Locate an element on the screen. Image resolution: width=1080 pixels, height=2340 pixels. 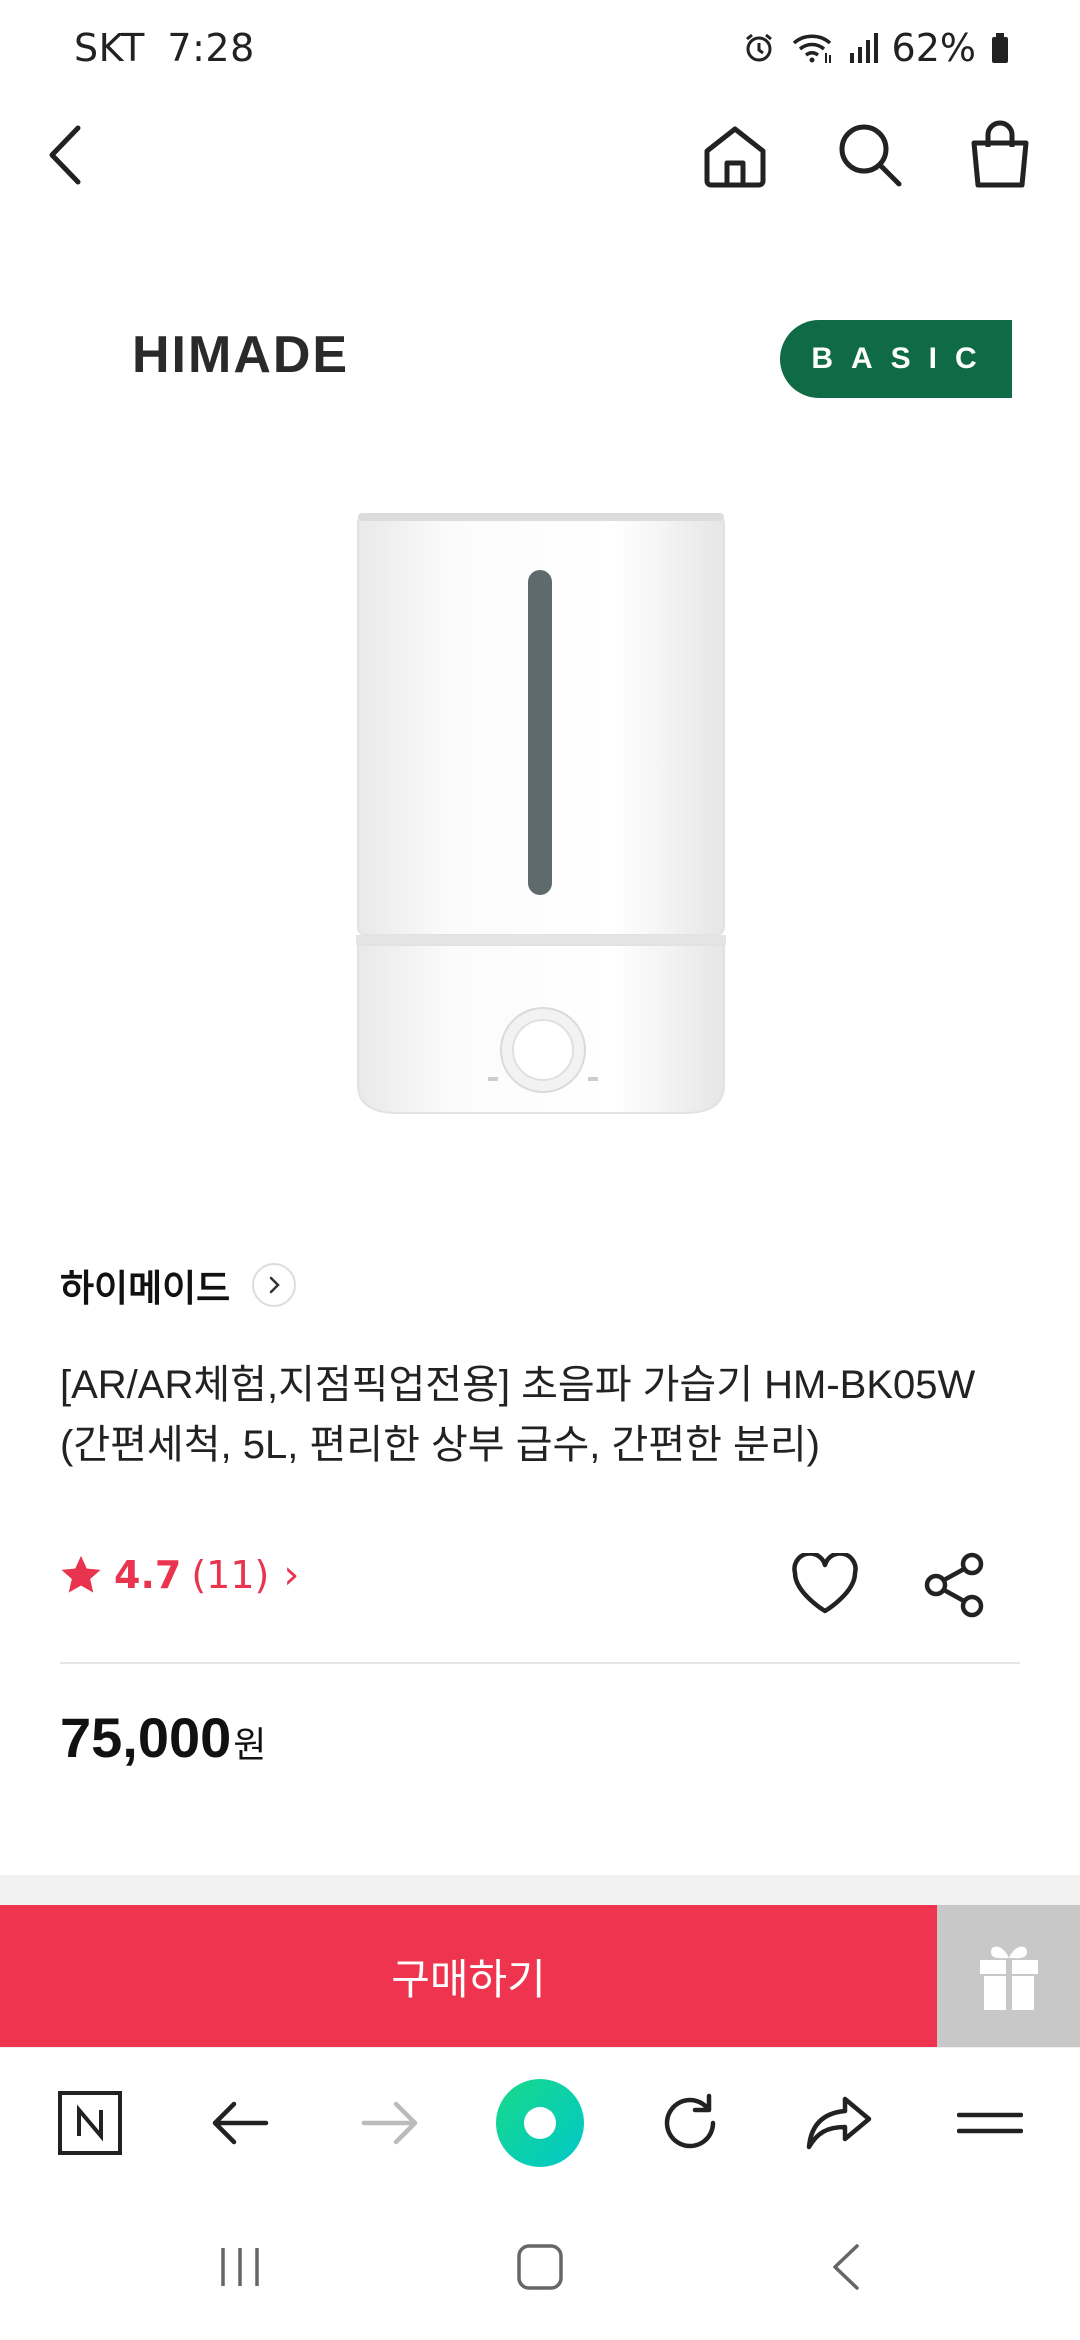
search-icon is located at coordinates (870, 155).